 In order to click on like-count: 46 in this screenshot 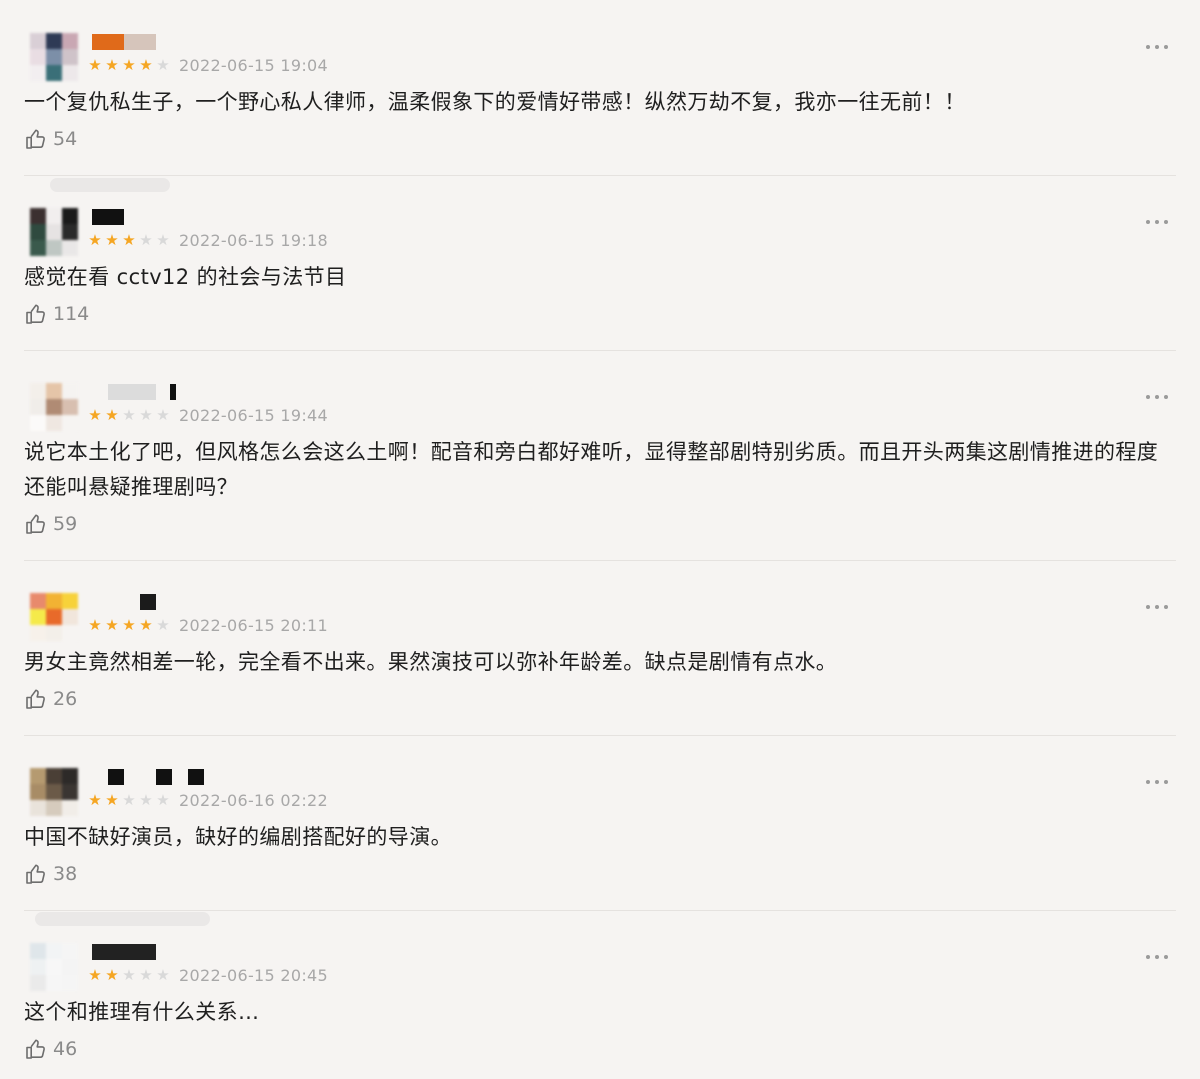, I will do `click(65, 1049)`.